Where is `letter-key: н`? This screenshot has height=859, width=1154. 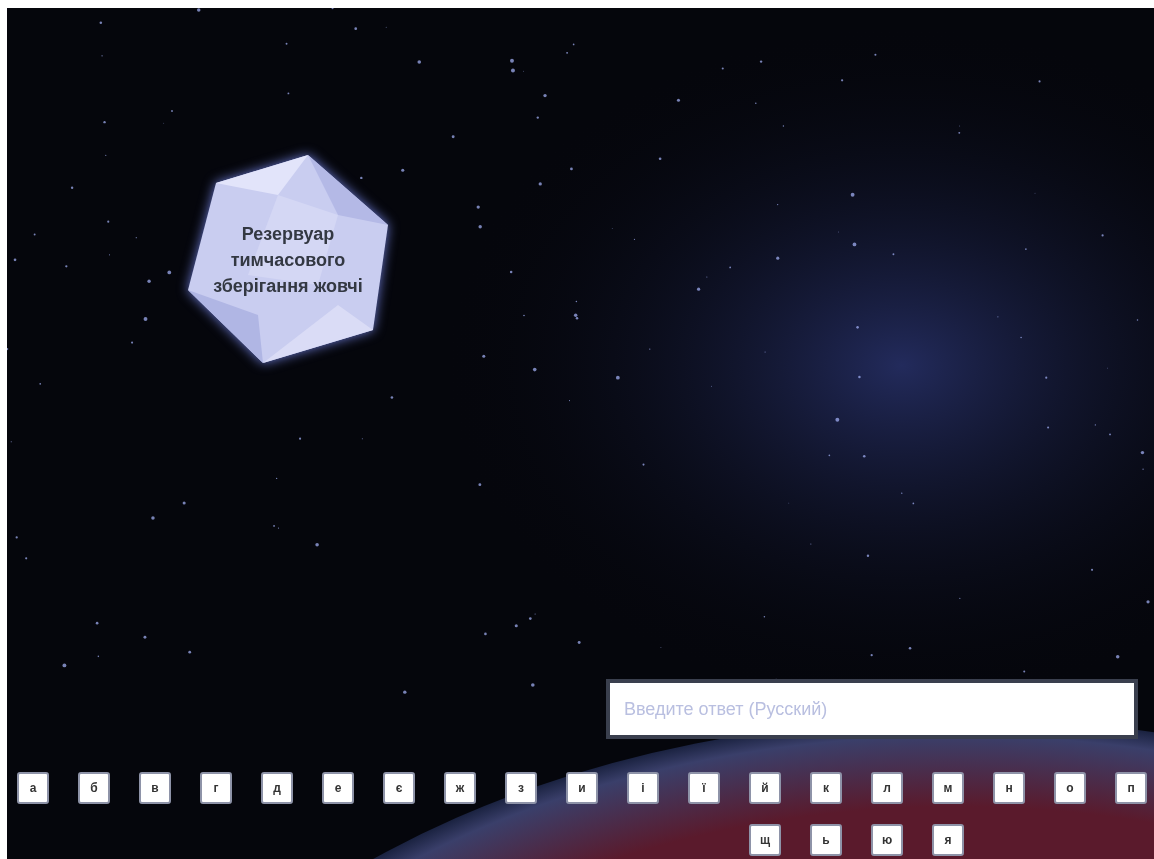
letter-key: н is located at coordinates (1009, 788).